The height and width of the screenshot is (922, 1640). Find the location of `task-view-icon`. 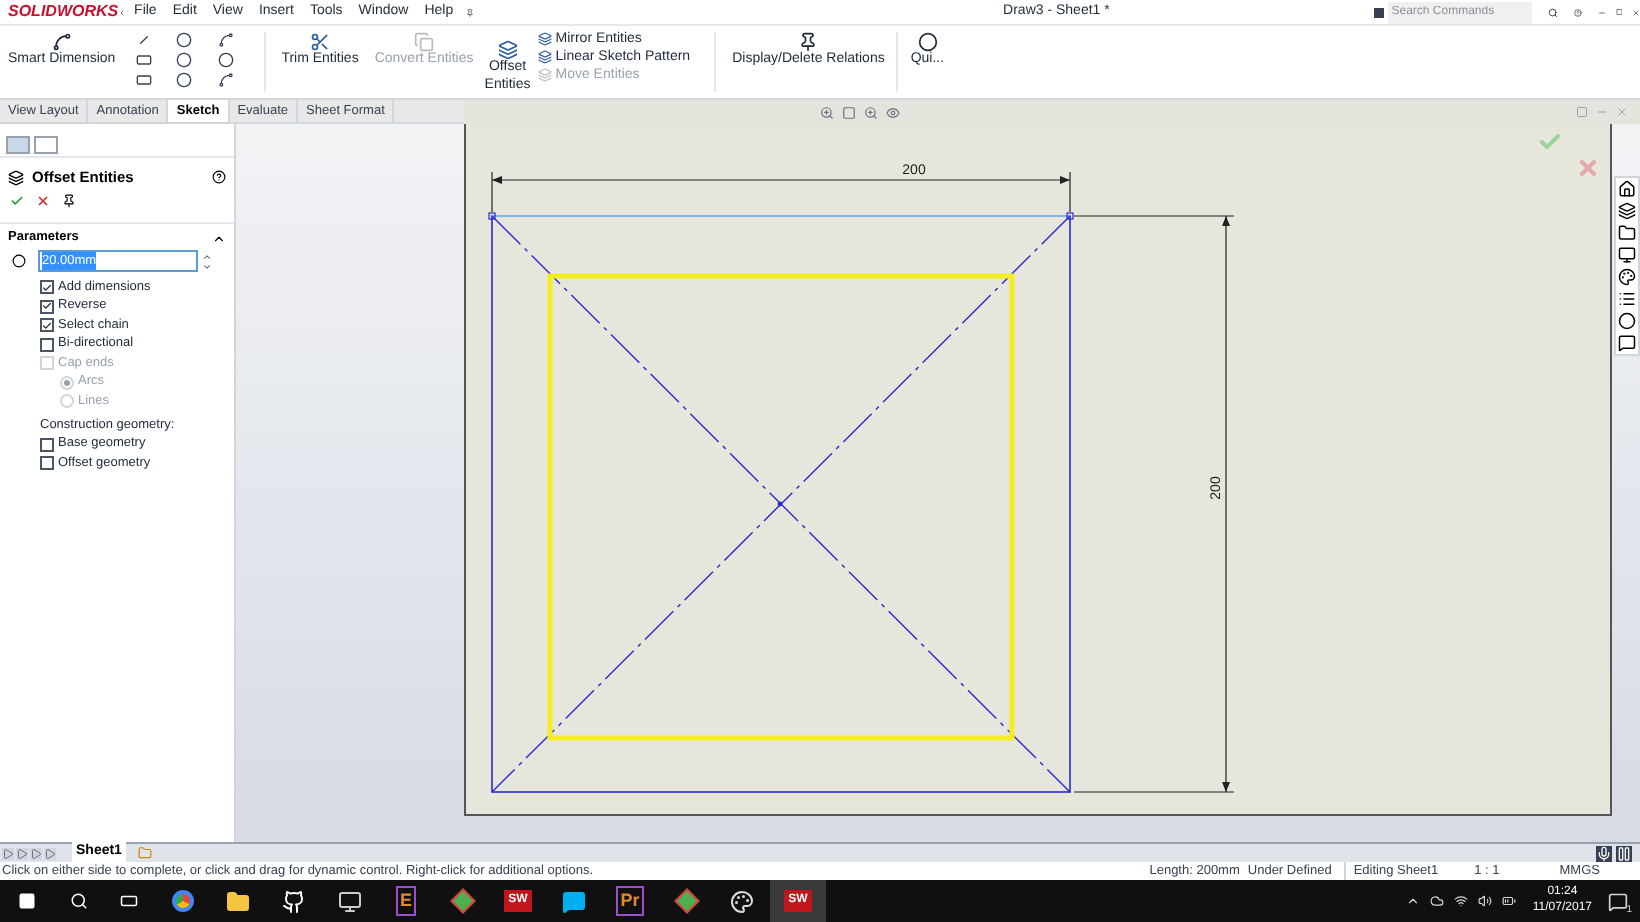

task-view-icon is located at coordinates (129, 901).